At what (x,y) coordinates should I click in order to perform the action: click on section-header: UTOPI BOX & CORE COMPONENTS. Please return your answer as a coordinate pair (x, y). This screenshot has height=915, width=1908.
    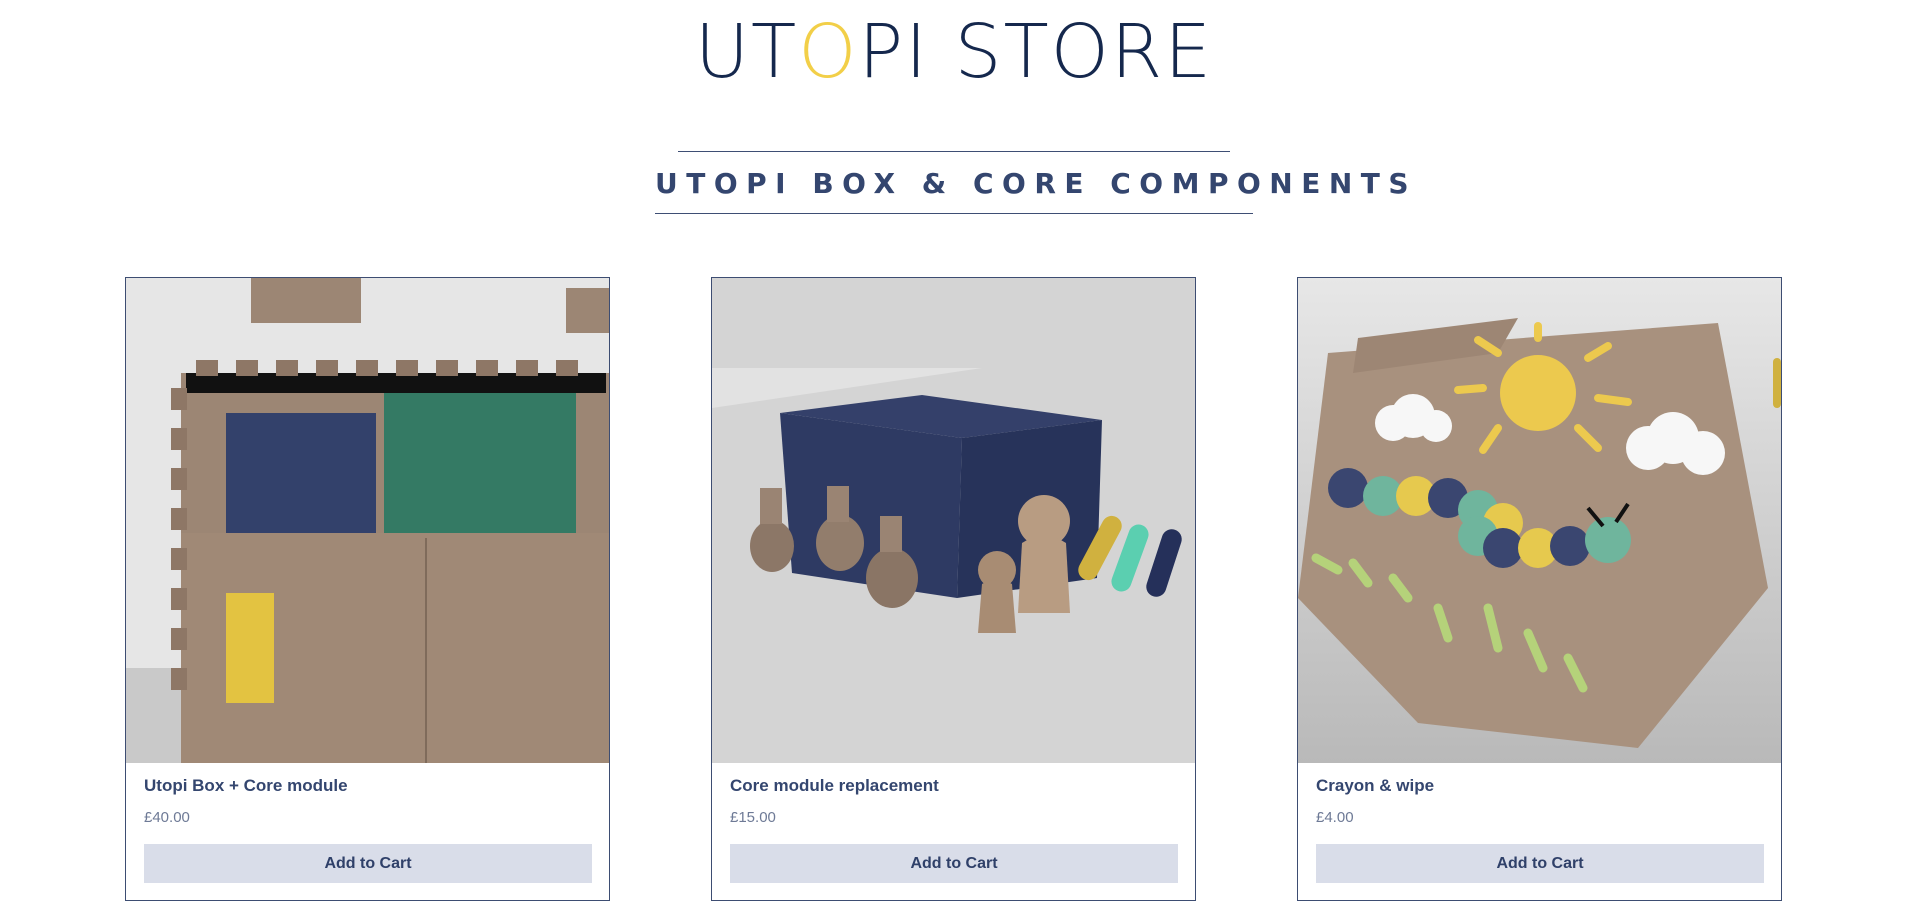
    Looking at the image, I should click on (1036, 182).